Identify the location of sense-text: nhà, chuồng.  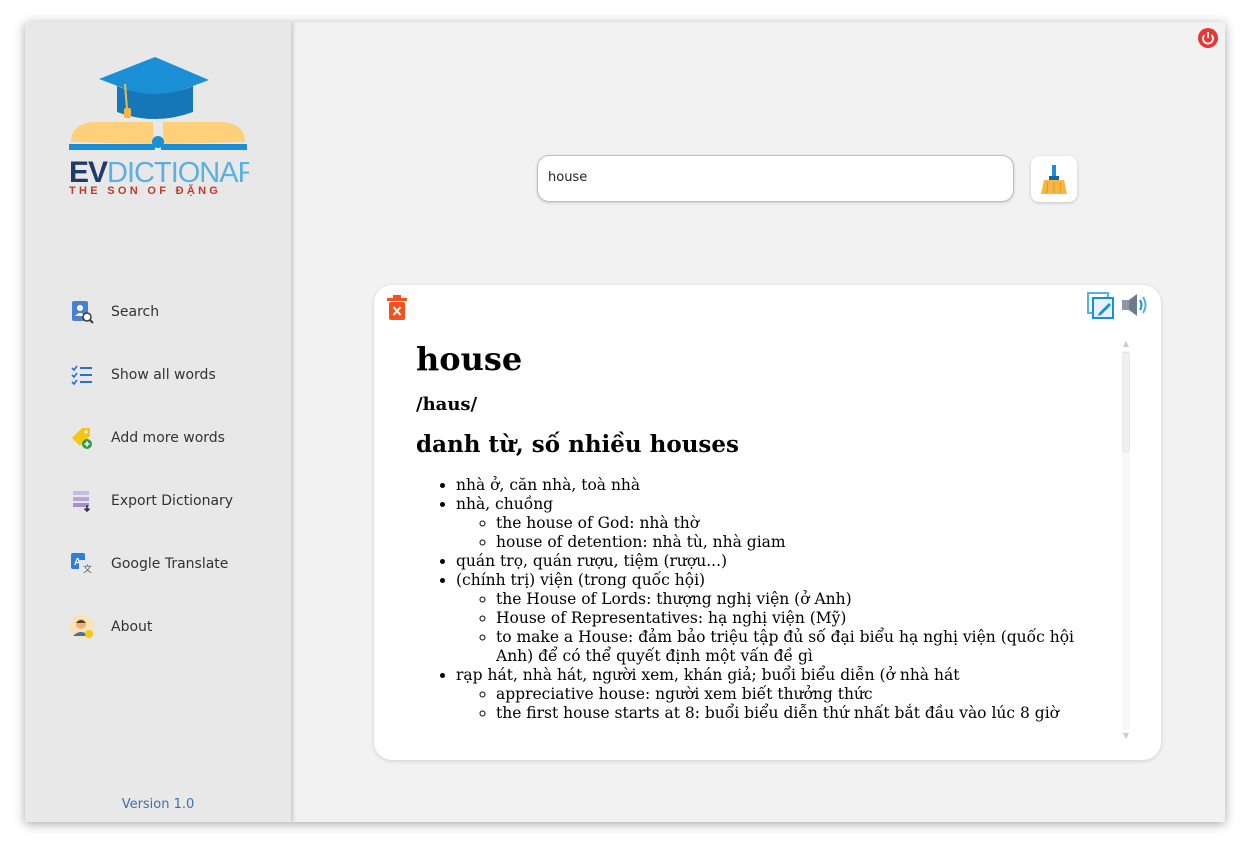
(505, 504).